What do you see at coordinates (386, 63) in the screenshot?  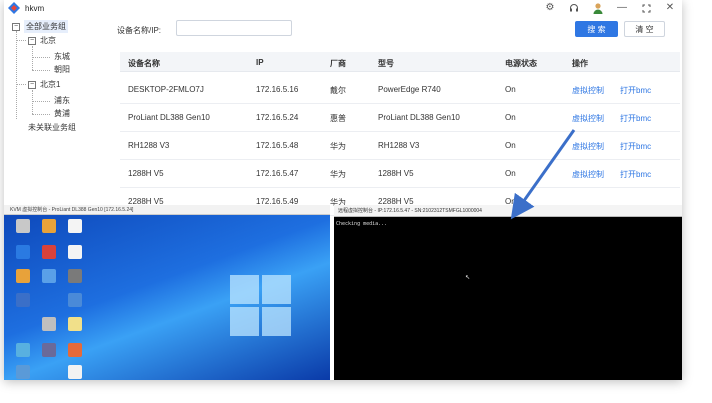 I see `column-header-model: 型号` at bounding box center [386, 63].